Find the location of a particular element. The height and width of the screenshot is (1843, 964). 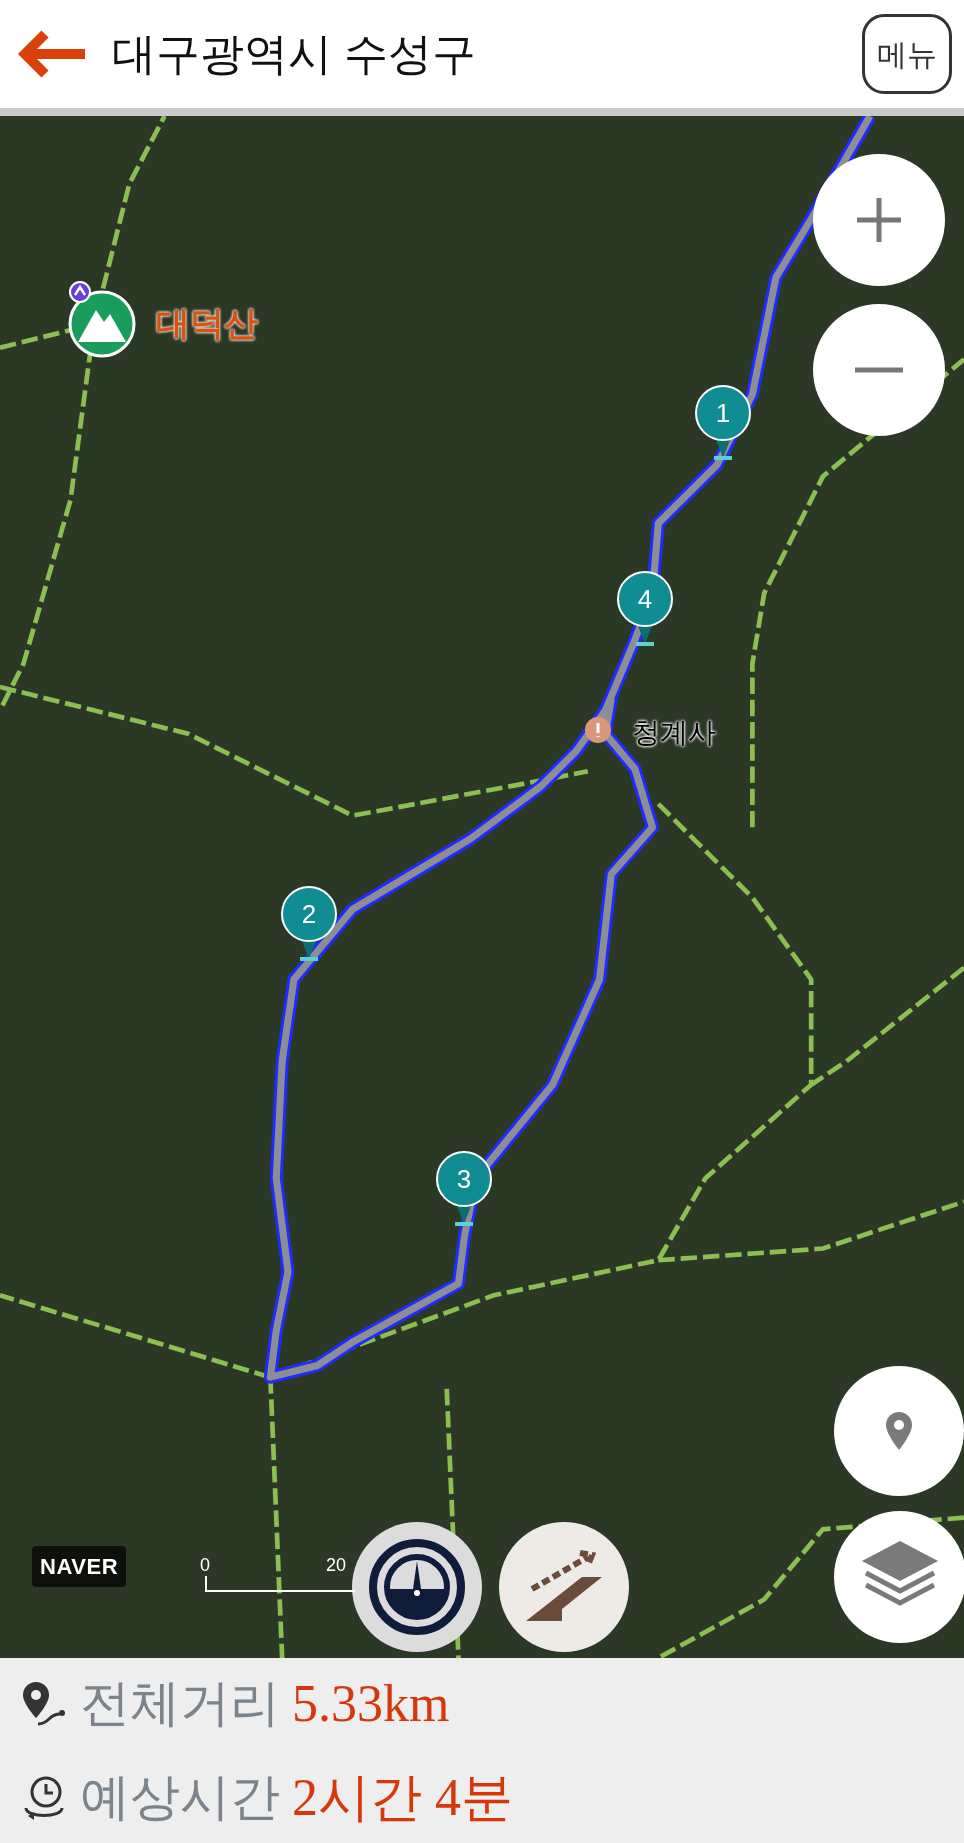

summary-label: 예상시간 is located at coordinates (180, 1797).